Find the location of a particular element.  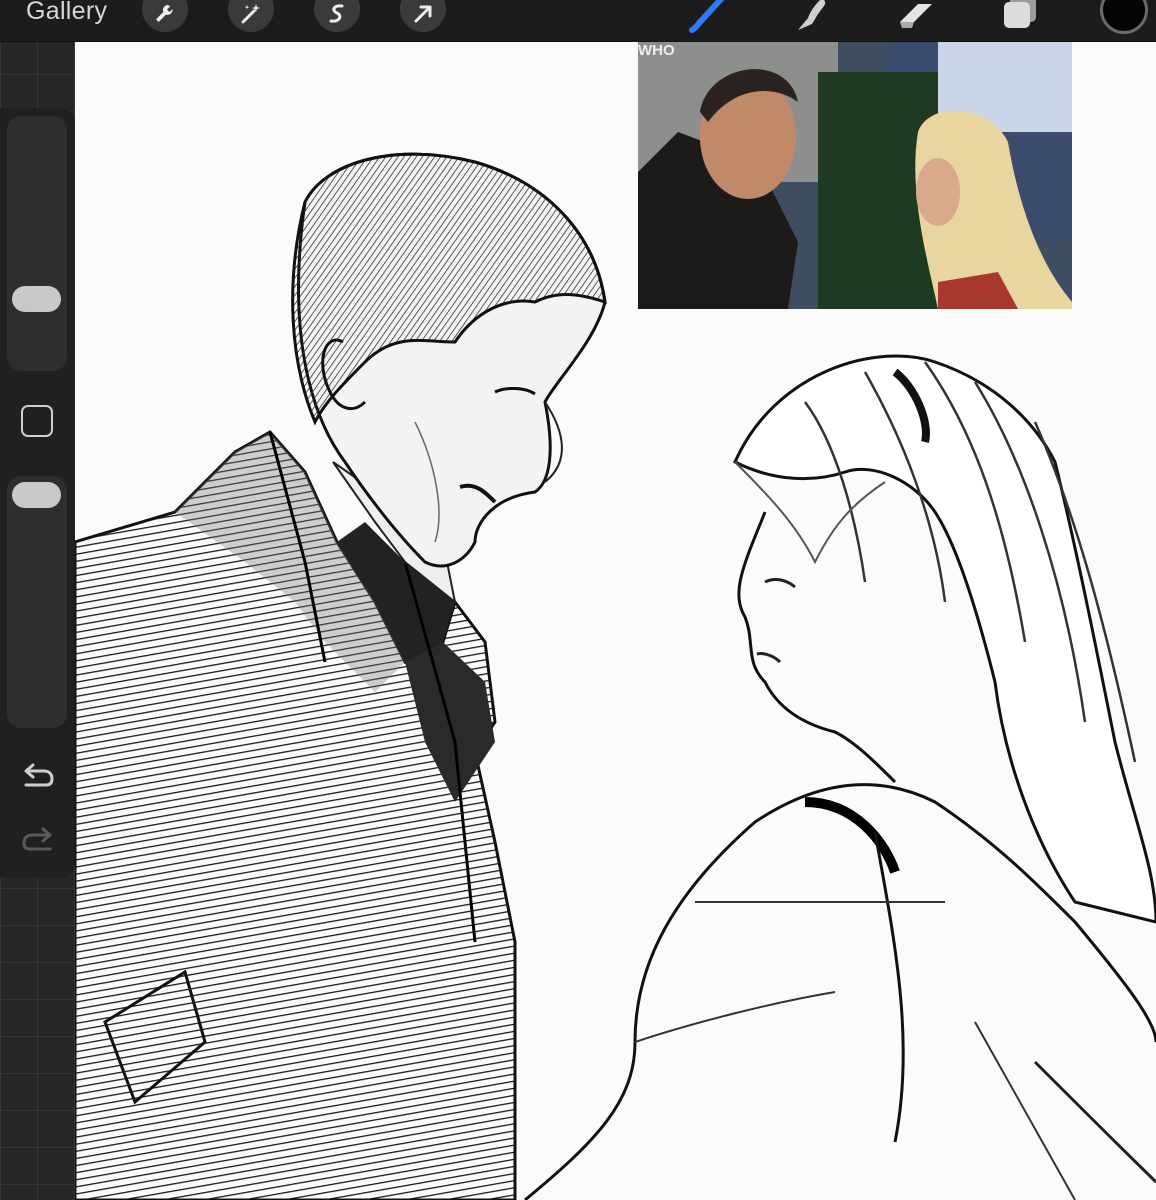

arrow-cursor-icon is located at coordinates (423, 16).